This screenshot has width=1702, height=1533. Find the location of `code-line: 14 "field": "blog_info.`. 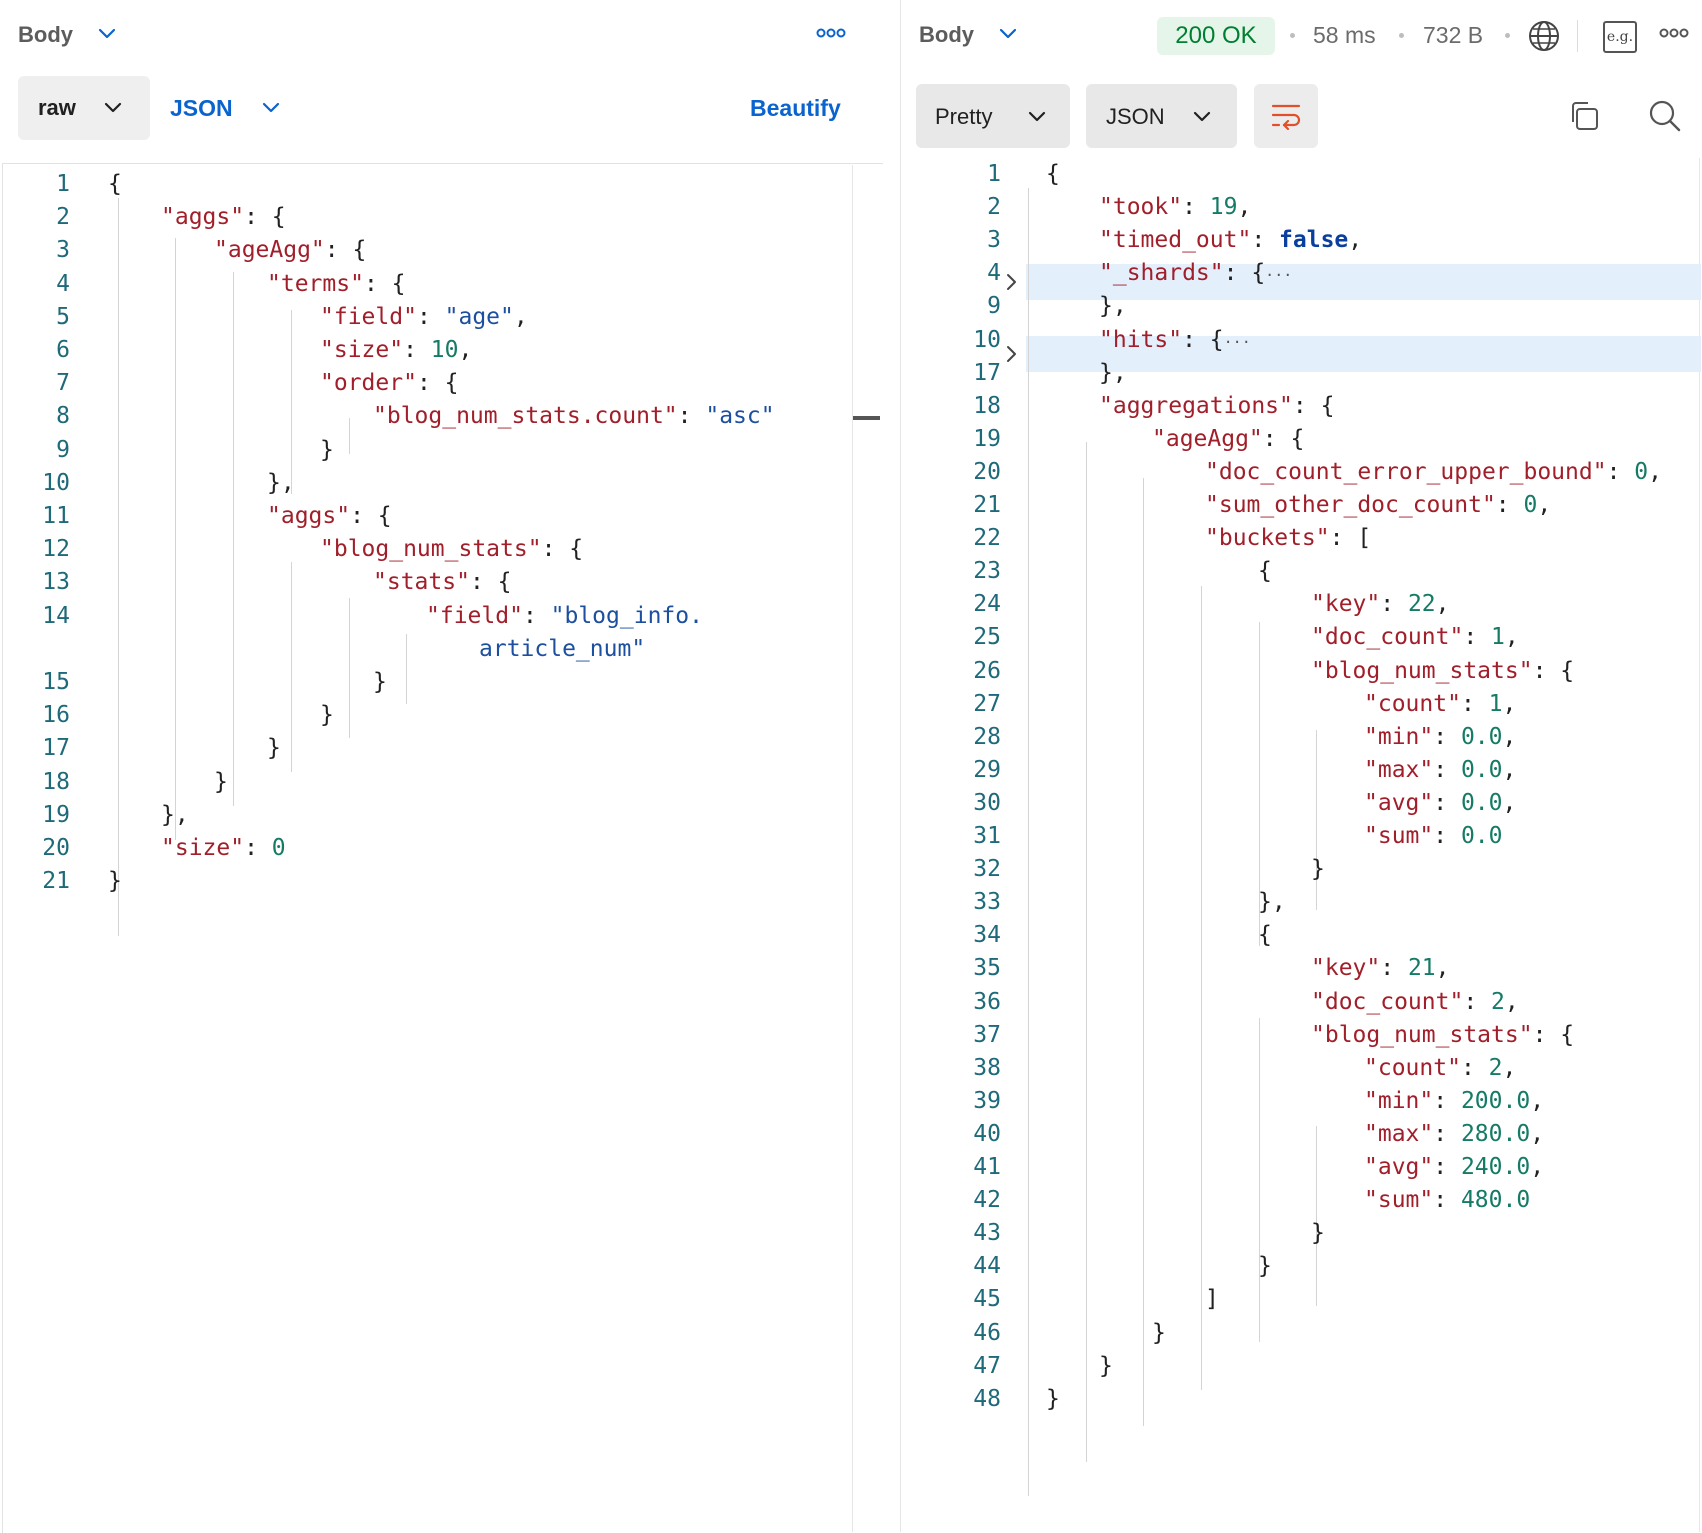

code-line: 14 "field": "blog_info. is located at coordinates (430, 616).